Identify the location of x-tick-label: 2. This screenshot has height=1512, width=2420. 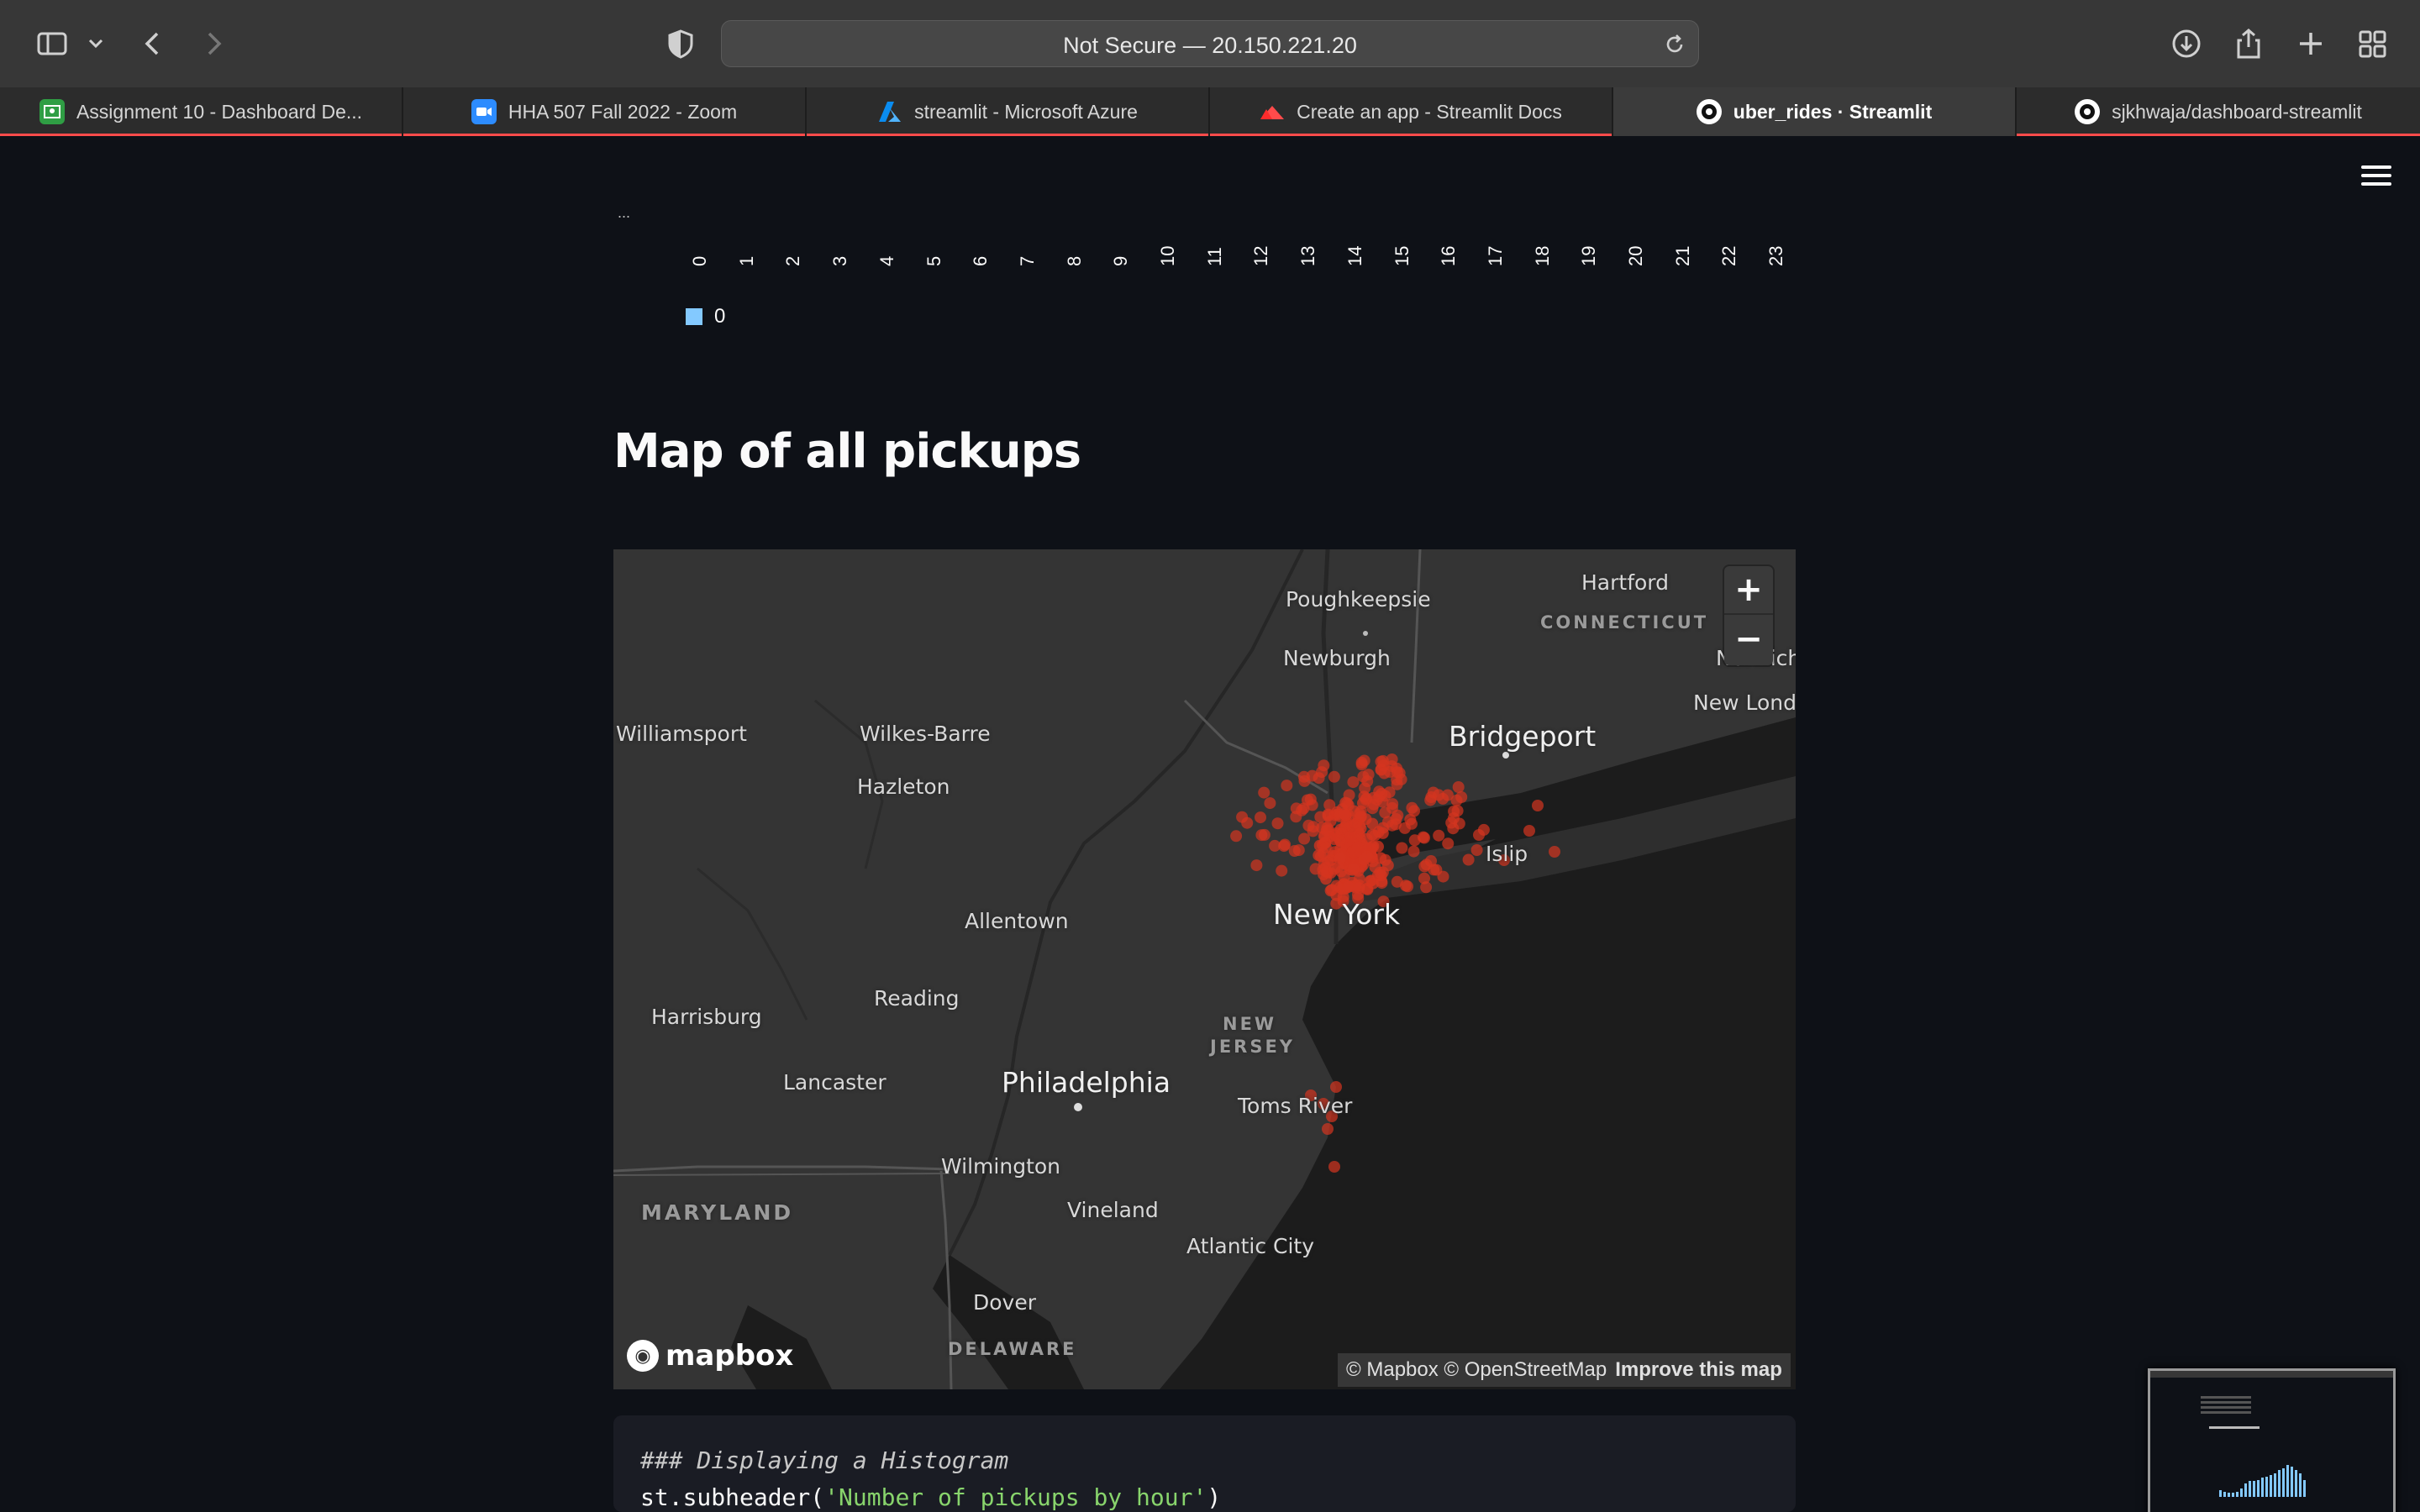
(793, 260).